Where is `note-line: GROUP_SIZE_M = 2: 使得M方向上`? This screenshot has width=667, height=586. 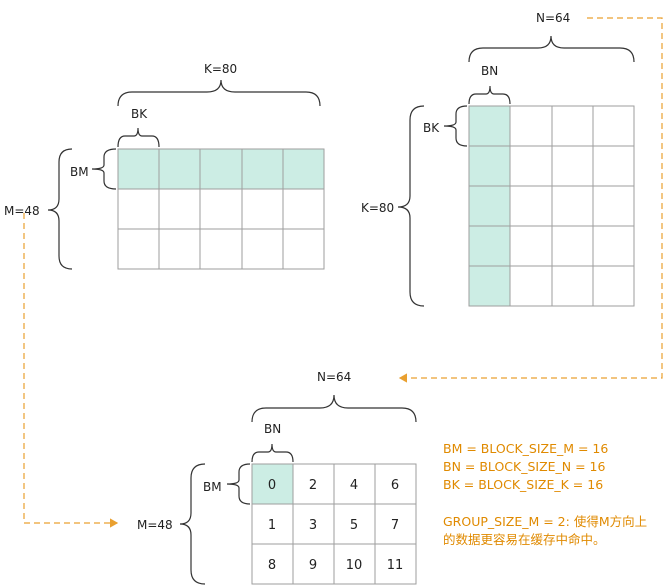 note-line: GROUP_SIZE_M = 2: 使得M方向上 is located at coordinates (545, 521).